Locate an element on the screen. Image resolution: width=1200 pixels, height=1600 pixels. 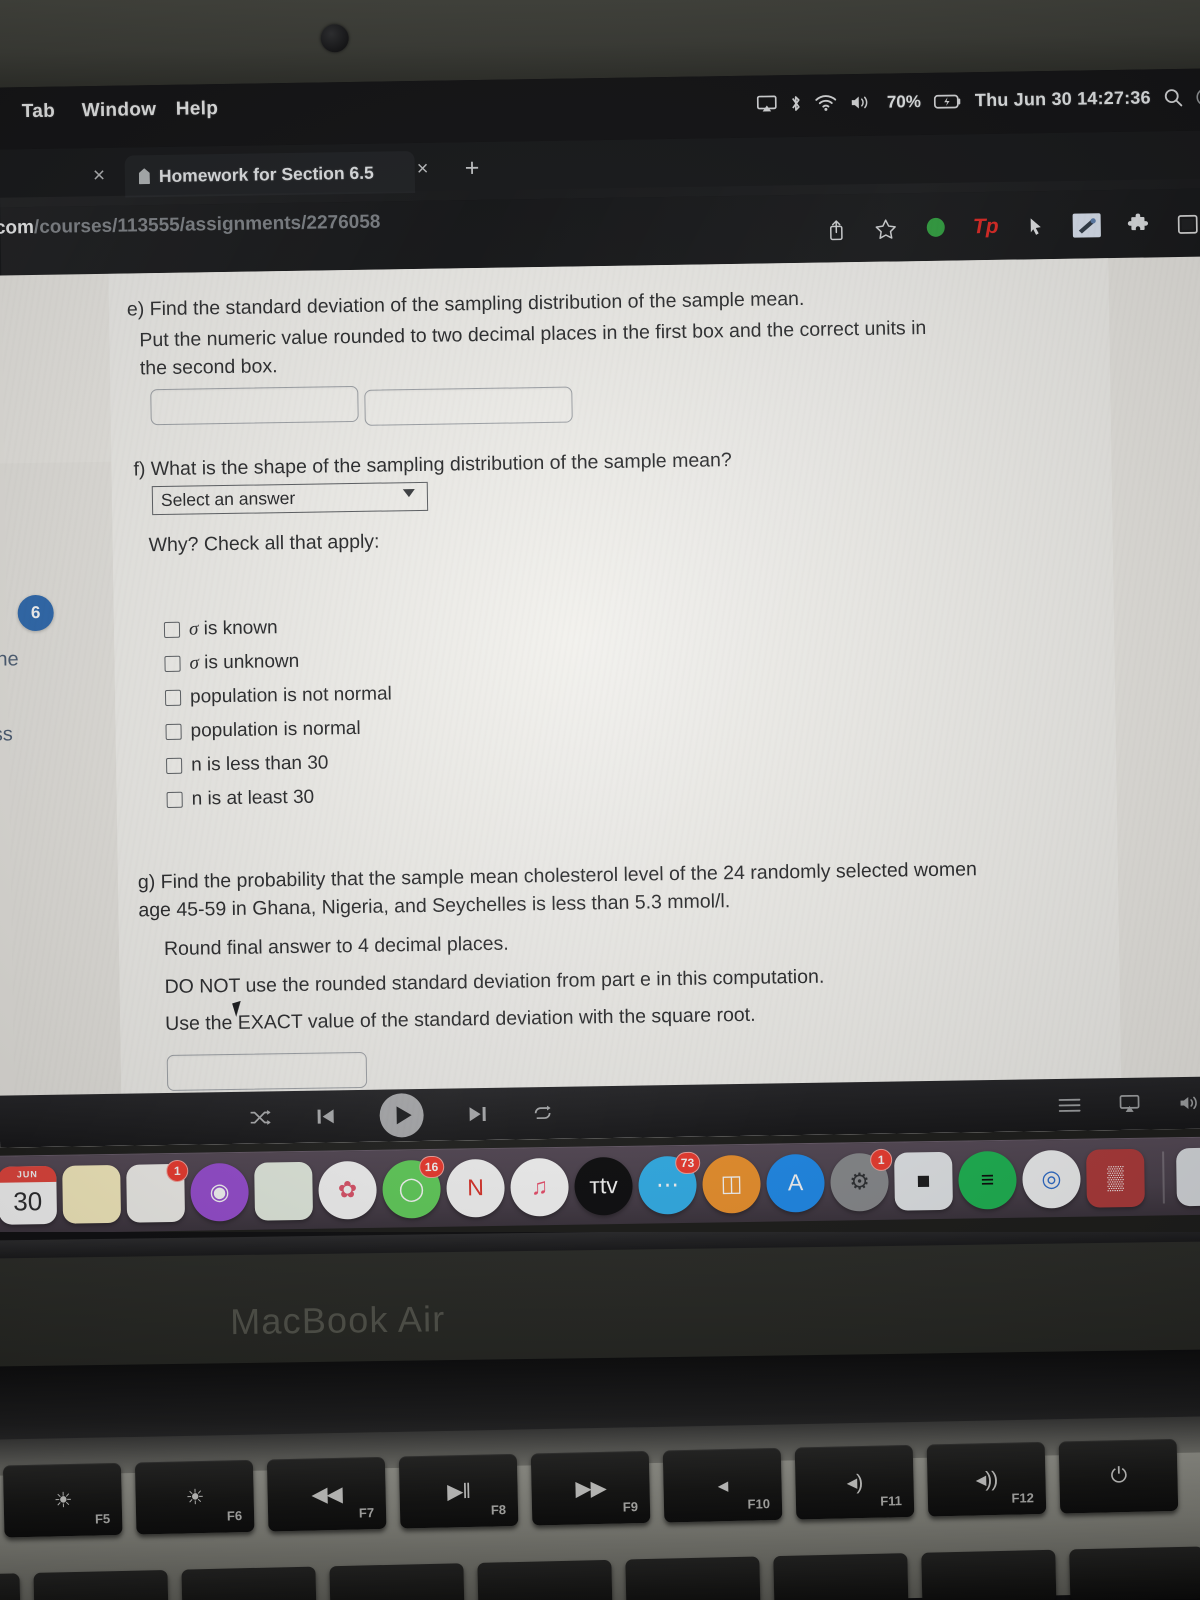
webcam-icon is located at coordinates (334, 38).